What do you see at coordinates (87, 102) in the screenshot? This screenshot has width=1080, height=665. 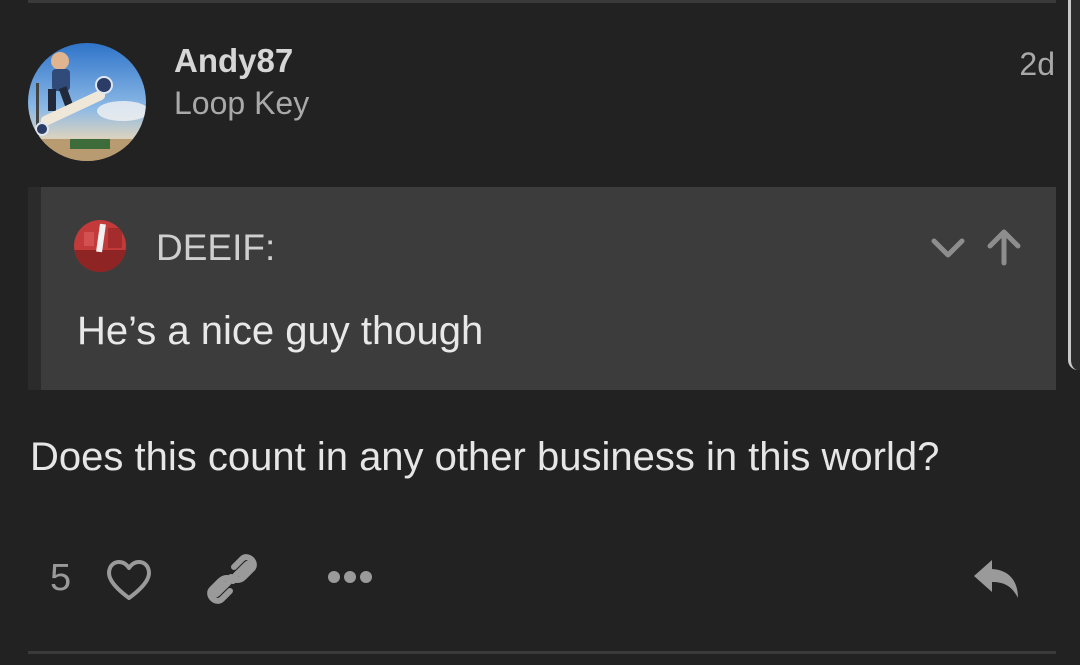 I see `author-avatar` at bounding box center [87, 102].